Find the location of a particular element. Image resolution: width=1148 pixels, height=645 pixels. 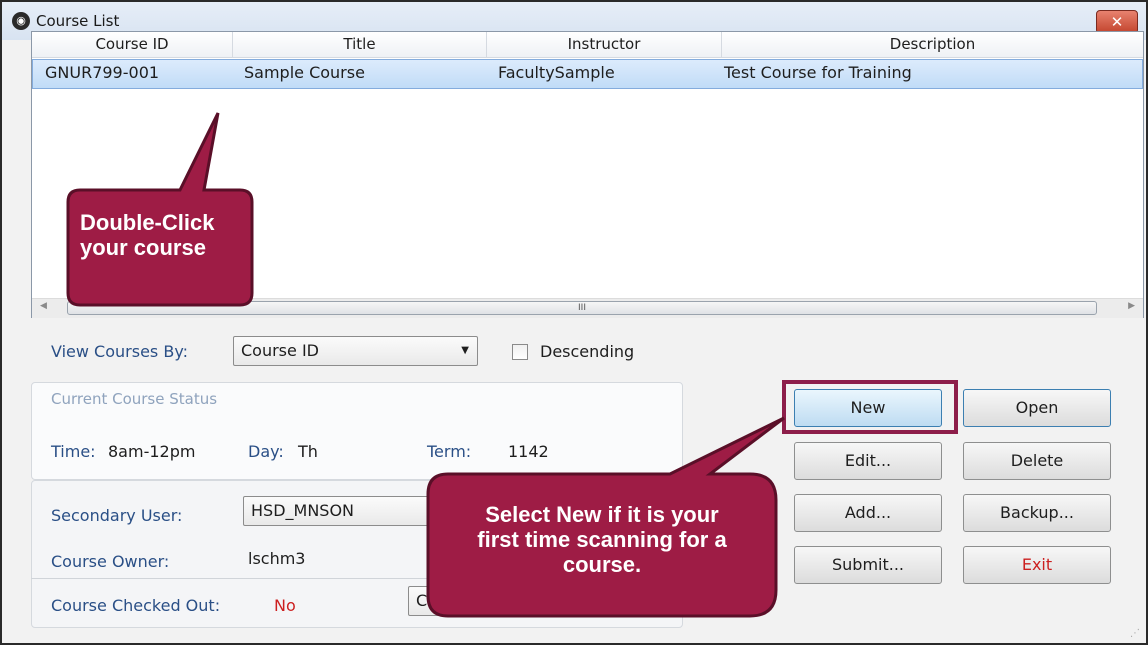

cell-instructor: FacultySample is located at coordinates (556, 72).